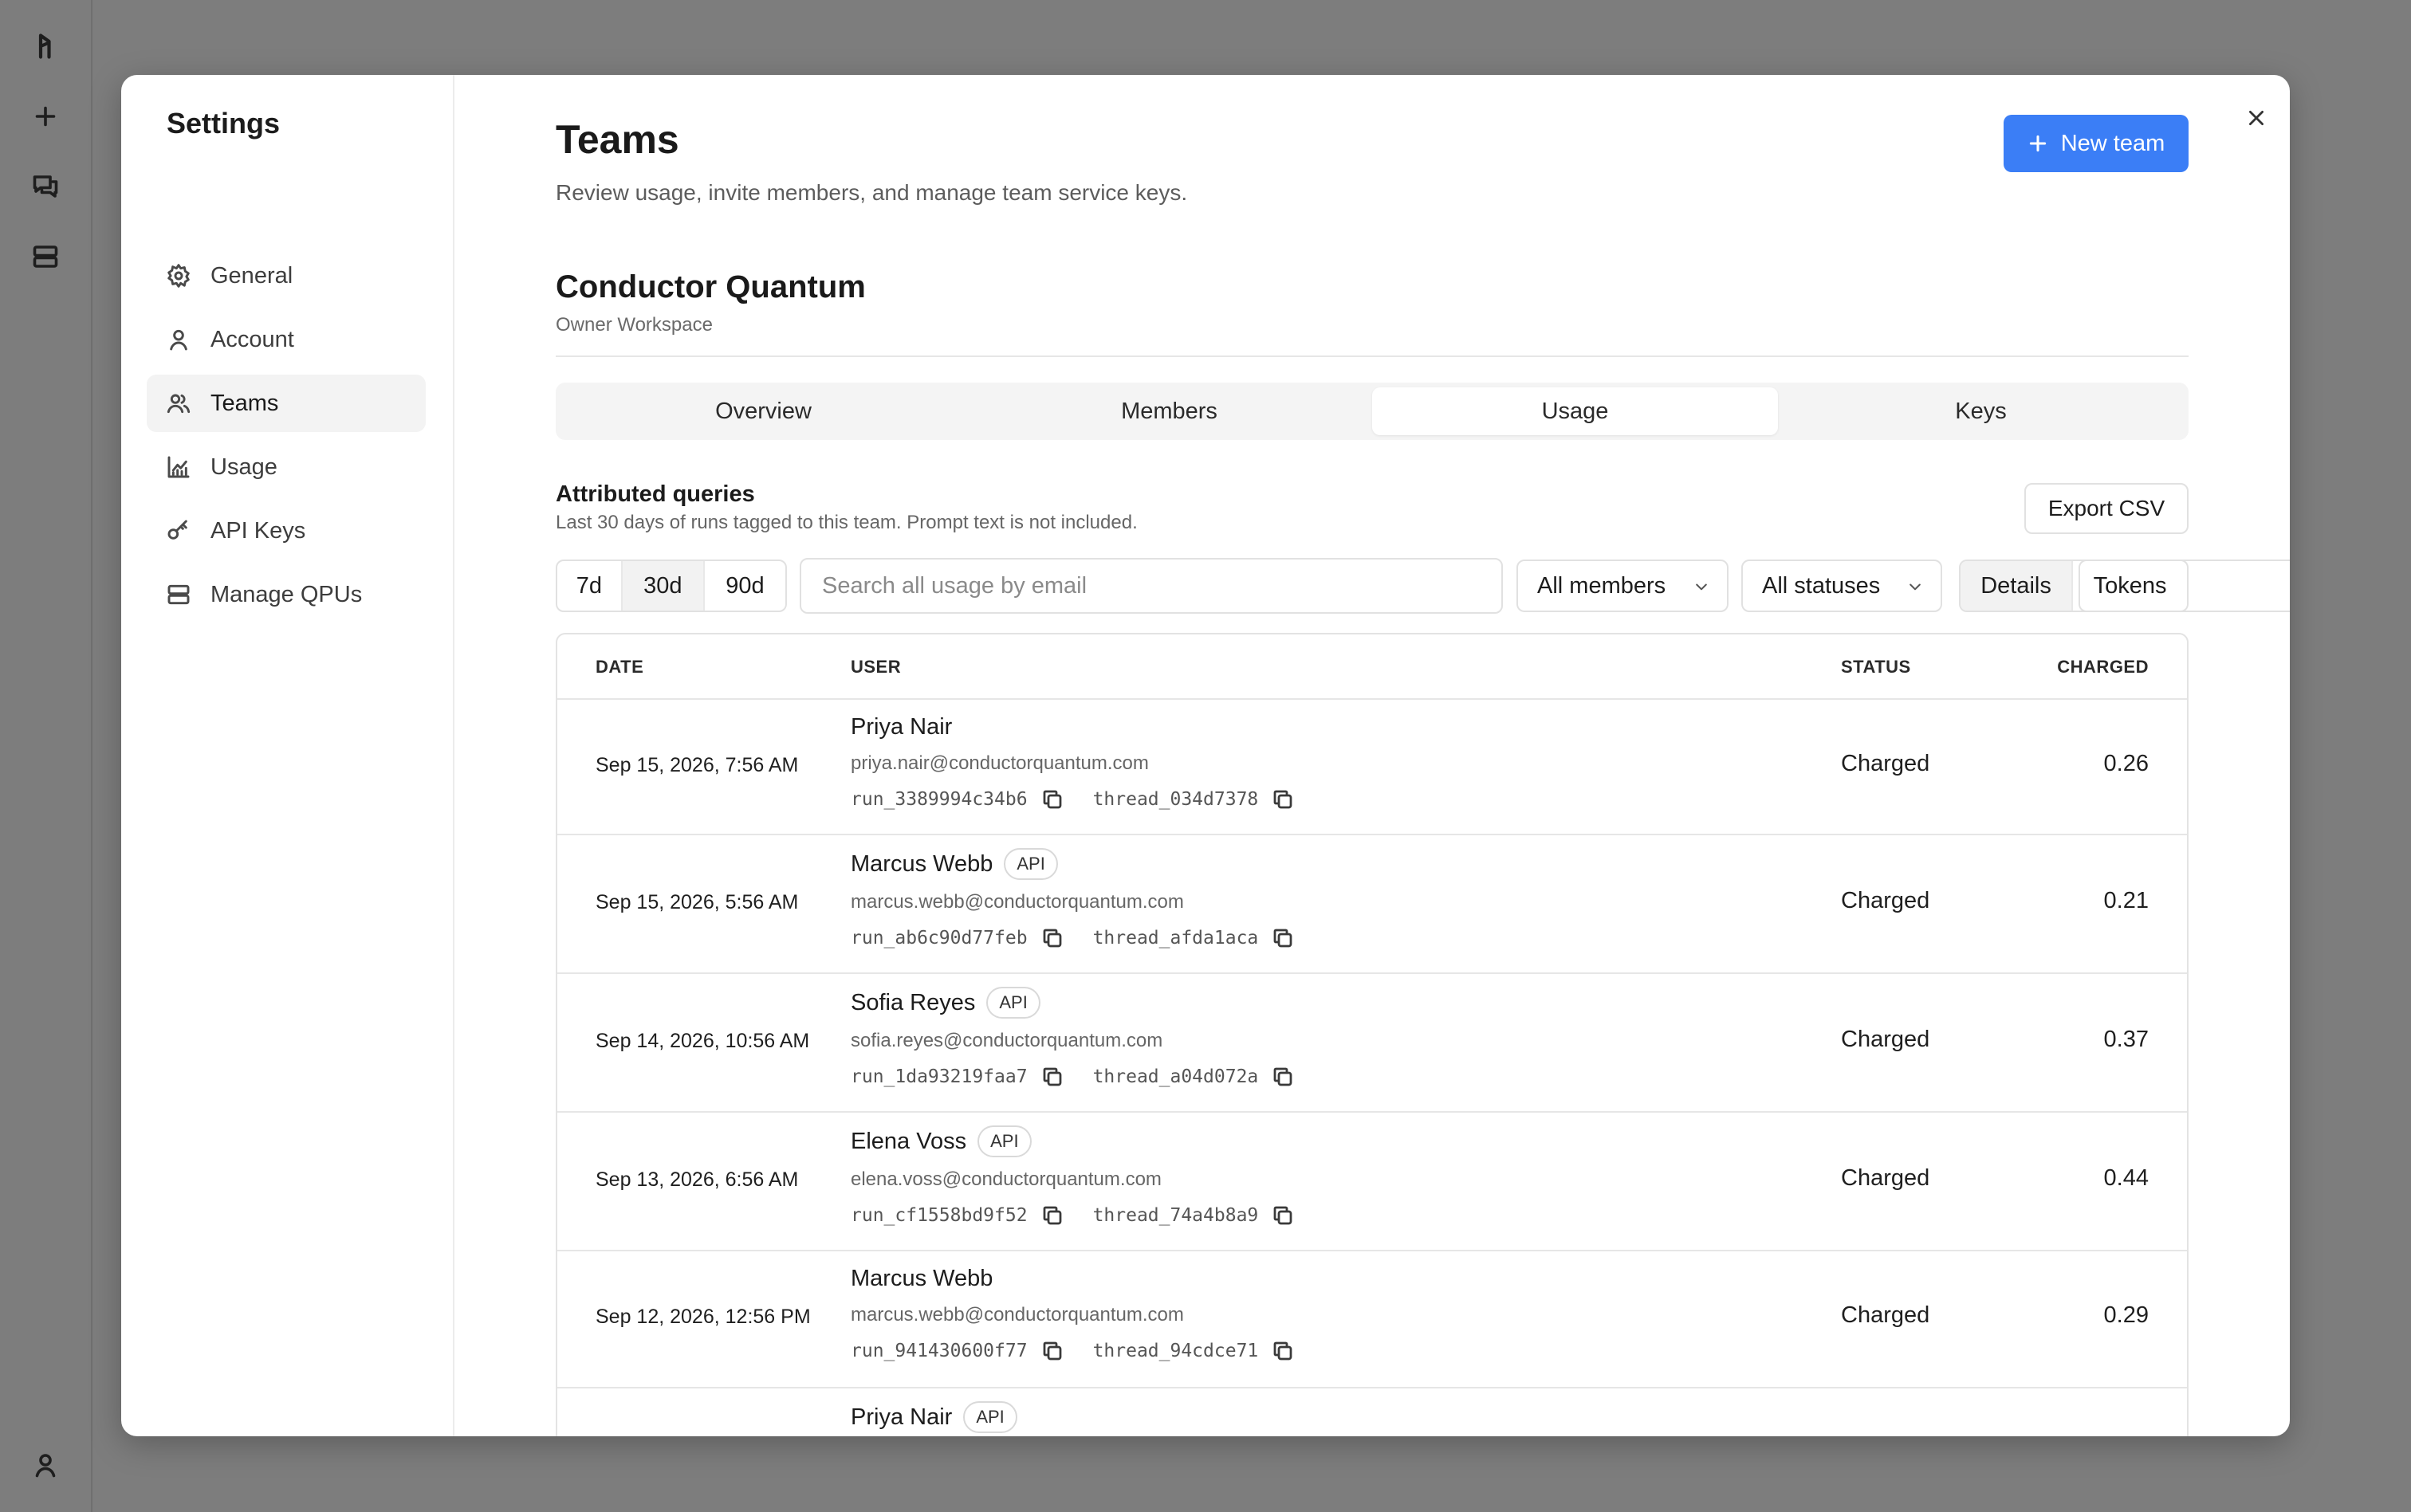  I want to click on team-tabs: Overview Members Usage Keys, so click(1372, 411).